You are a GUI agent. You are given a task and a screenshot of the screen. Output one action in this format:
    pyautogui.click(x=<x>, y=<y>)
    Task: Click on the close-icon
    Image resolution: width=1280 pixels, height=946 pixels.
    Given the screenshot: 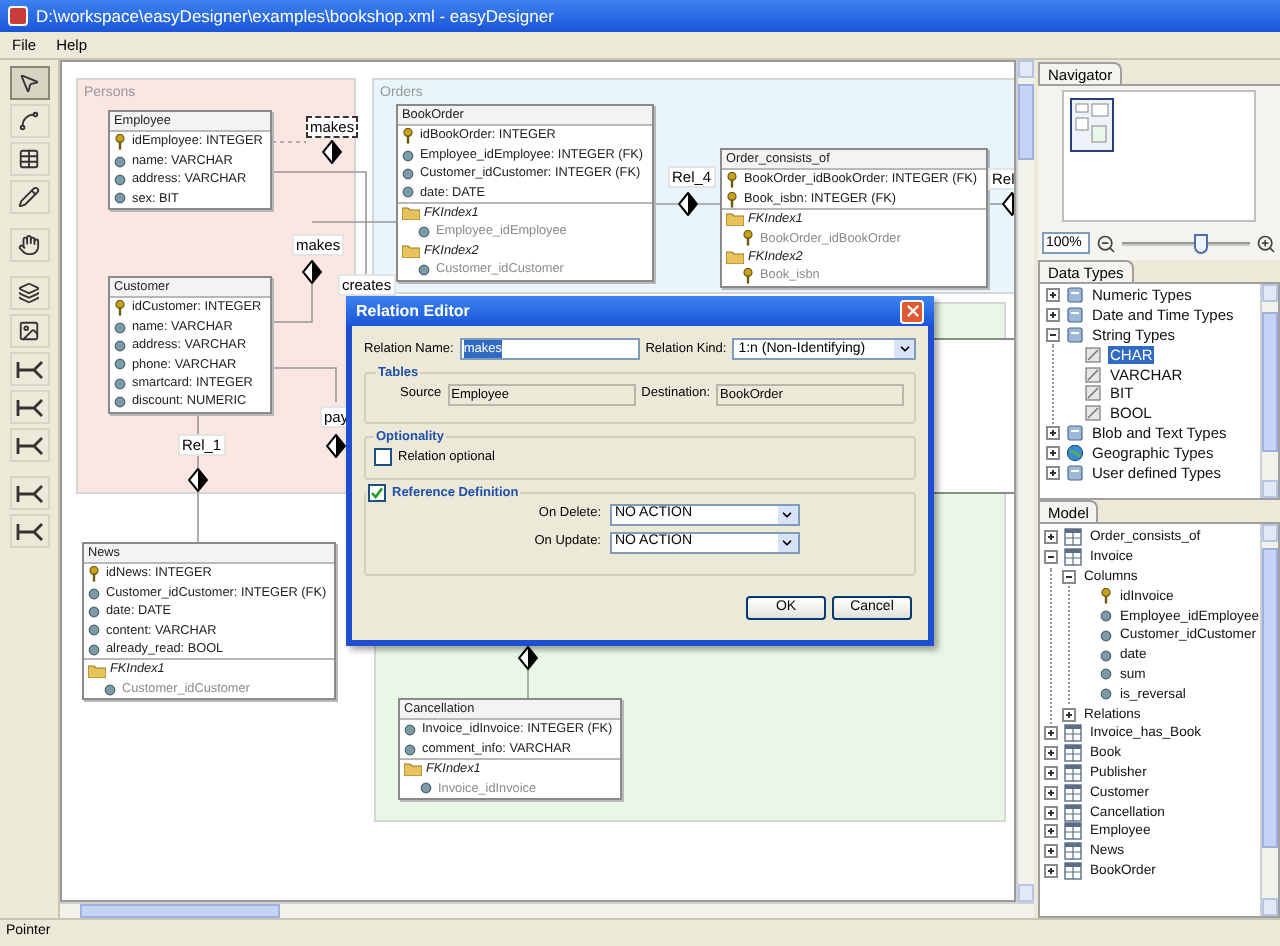 What is the action you would take?
    pyautogui.click(x=912, y=311)
    